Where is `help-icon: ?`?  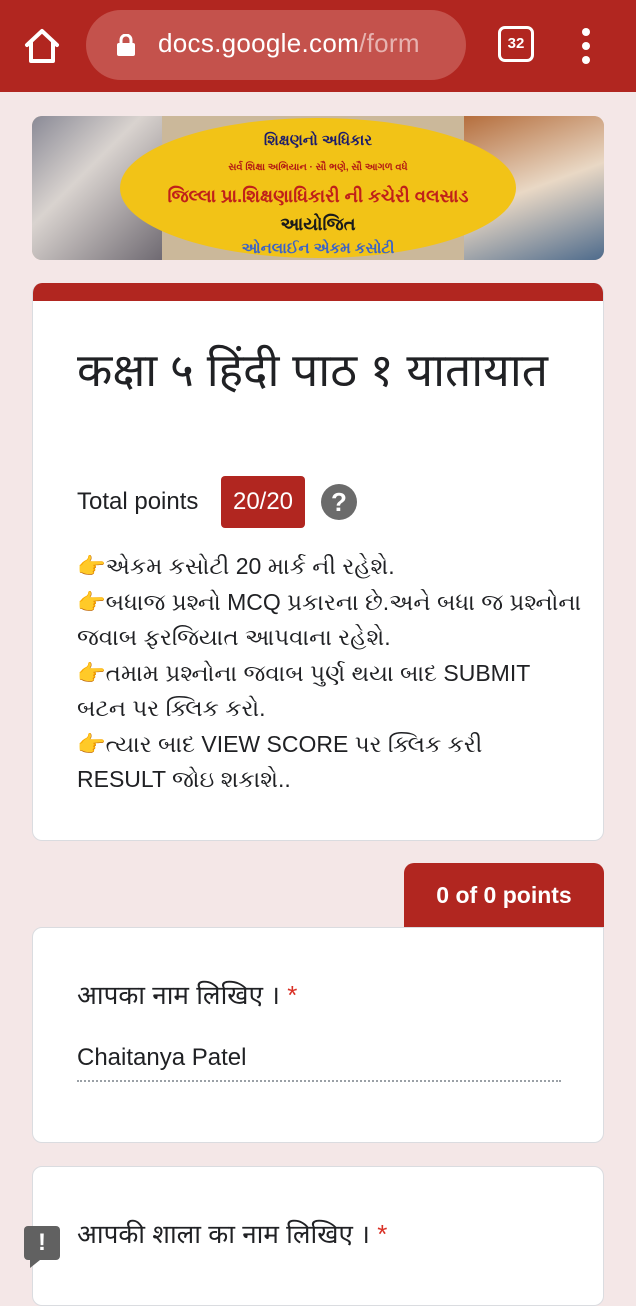 help-icon: ? is located at coordinates (339, 502).